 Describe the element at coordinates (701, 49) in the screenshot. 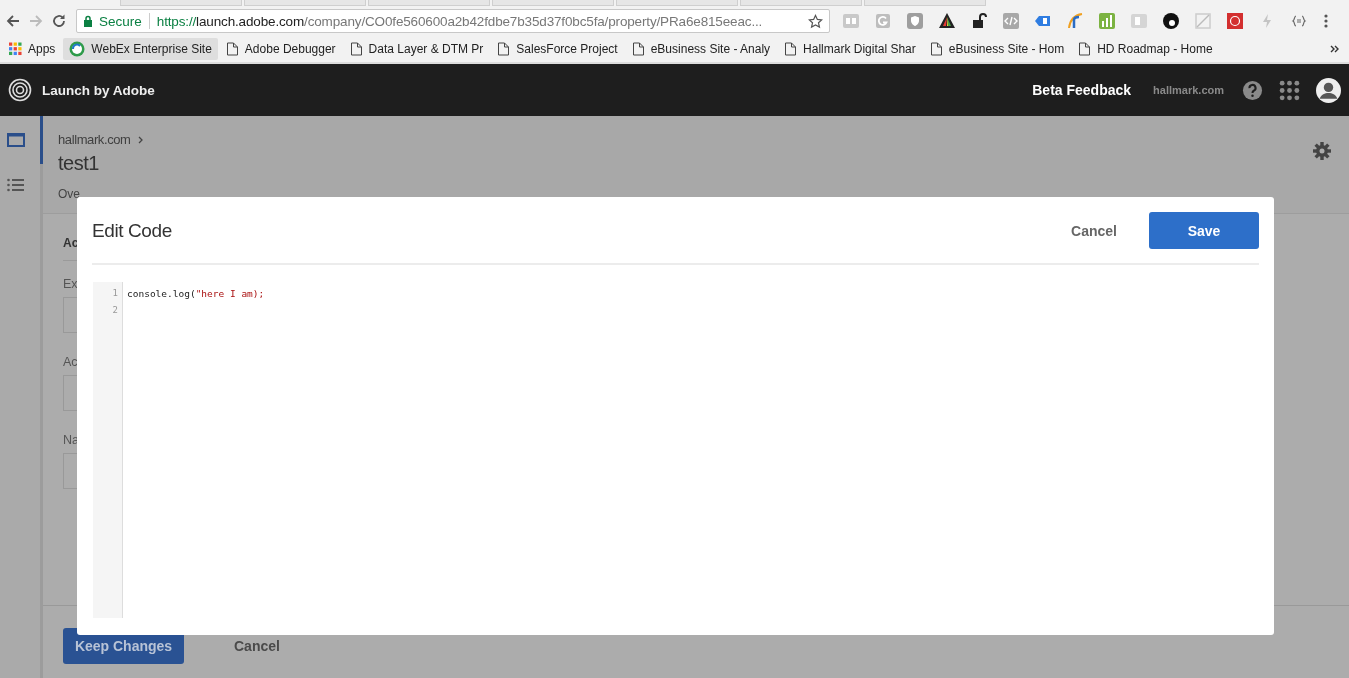

I see `bookmark: eBusiness Site - Analy` at that location.